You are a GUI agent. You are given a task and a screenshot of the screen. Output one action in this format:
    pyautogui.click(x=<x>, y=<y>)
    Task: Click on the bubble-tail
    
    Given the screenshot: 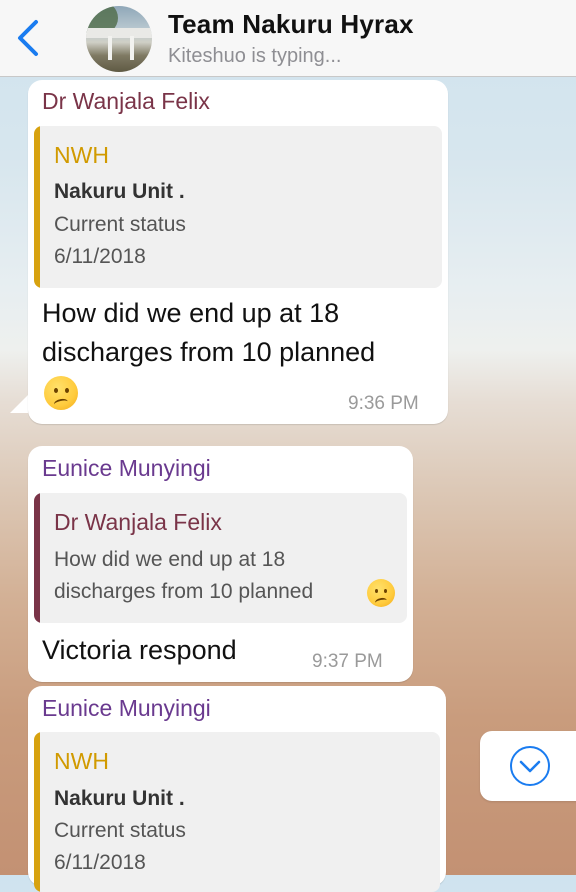 What is the action you would take?
    pyautogui.click(x=19, y=404)
    